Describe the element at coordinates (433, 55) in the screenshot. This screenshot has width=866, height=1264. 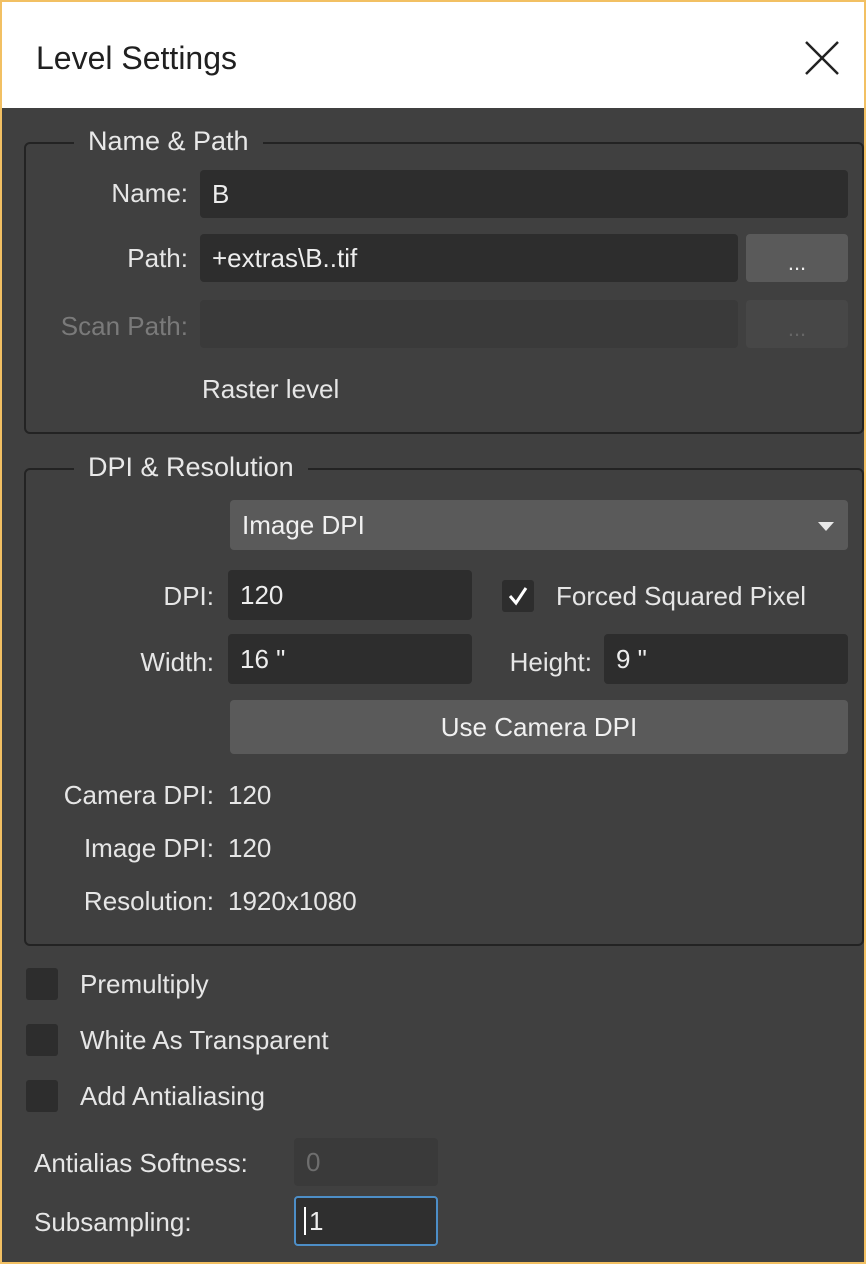
I see `title-bar: Level Settings` at that location.